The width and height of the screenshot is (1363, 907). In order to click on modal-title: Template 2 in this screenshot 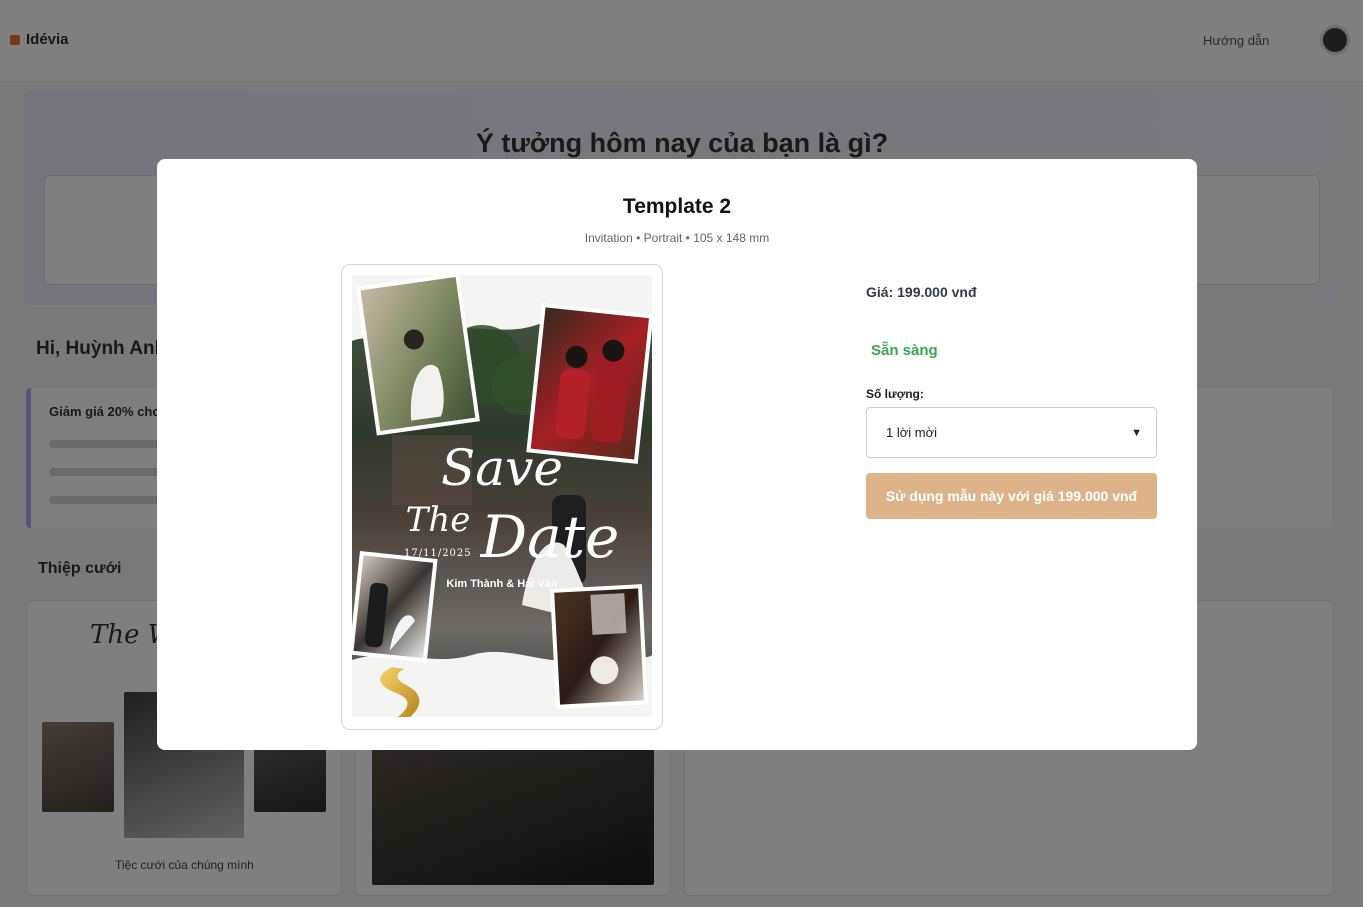, I will do `click(677, 206)`.